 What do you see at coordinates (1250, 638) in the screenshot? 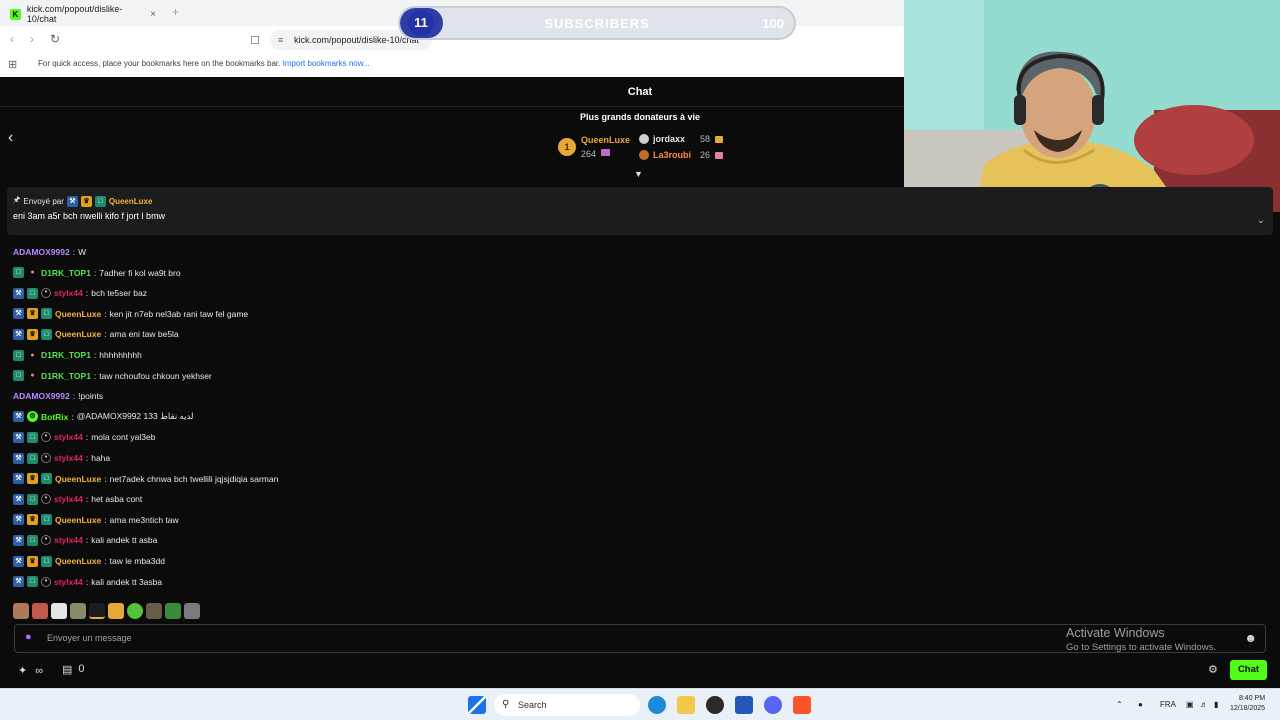
I see `emoji-picker-icon: ☻` at bounding box center [1250, 638].